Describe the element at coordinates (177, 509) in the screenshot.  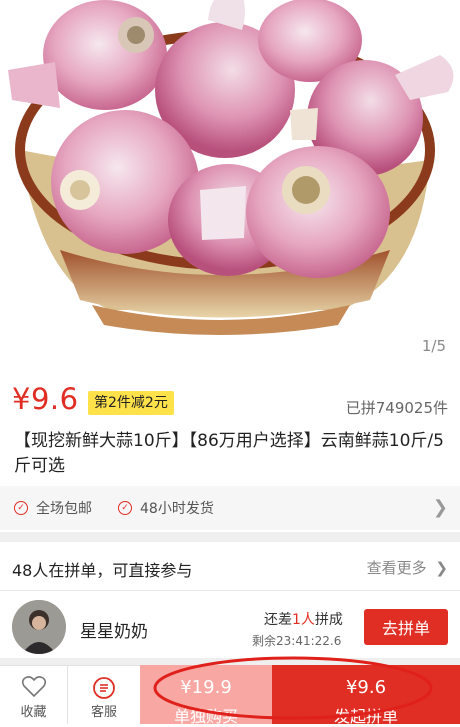
I see `service-label: 48小时发货` at that location.